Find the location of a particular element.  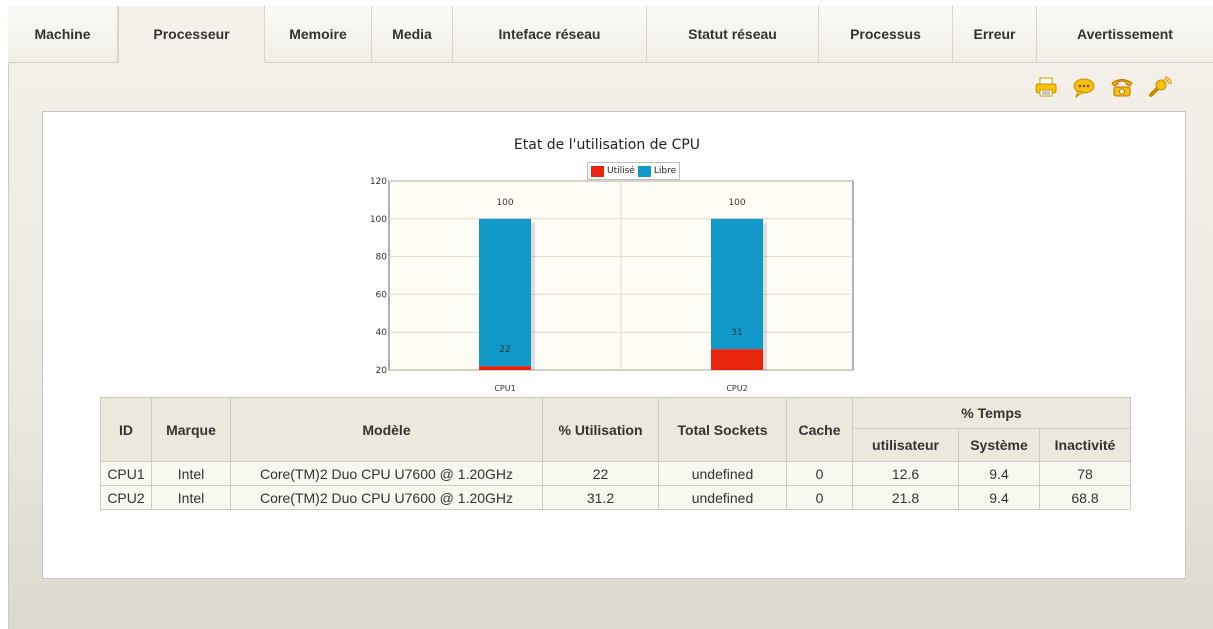

cell-inactivite: 78 is located at coordinates (1085, 473).